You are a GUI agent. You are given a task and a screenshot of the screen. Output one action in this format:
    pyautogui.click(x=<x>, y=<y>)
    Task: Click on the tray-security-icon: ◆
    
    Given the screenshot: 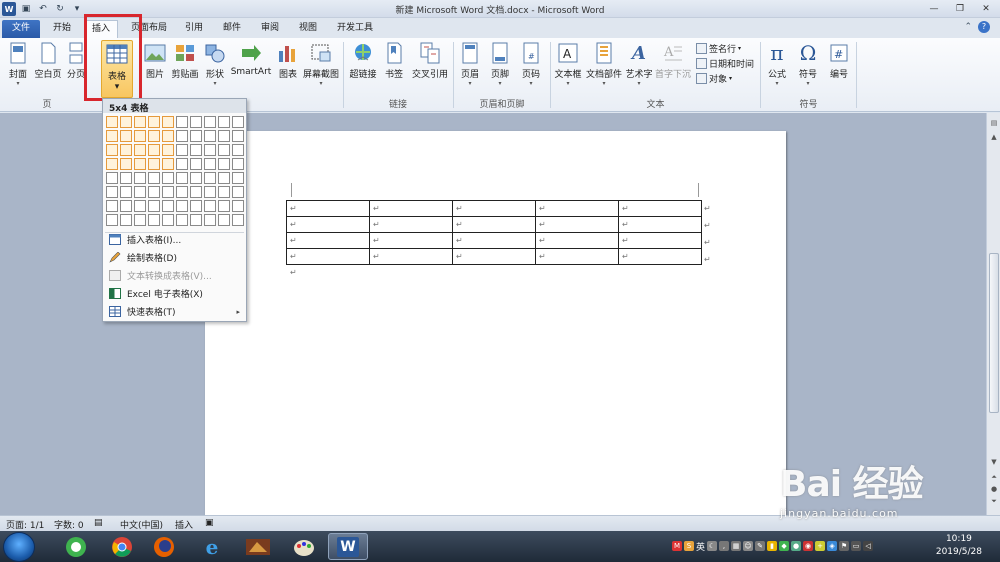 What is the action you would take?
    pyautogui.click(x=784, y=546)
    